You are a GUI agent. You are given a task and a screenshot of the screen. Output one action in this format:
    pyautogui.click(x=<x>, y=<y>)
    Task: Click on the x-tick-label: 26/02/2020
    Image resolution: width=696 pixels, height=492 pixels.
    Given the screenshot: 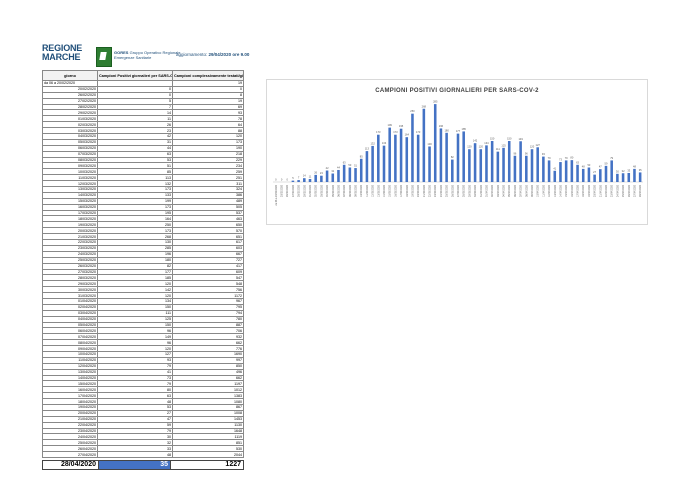 What is the action you would take?
    pyautogui.click(x=287, y=190)
    